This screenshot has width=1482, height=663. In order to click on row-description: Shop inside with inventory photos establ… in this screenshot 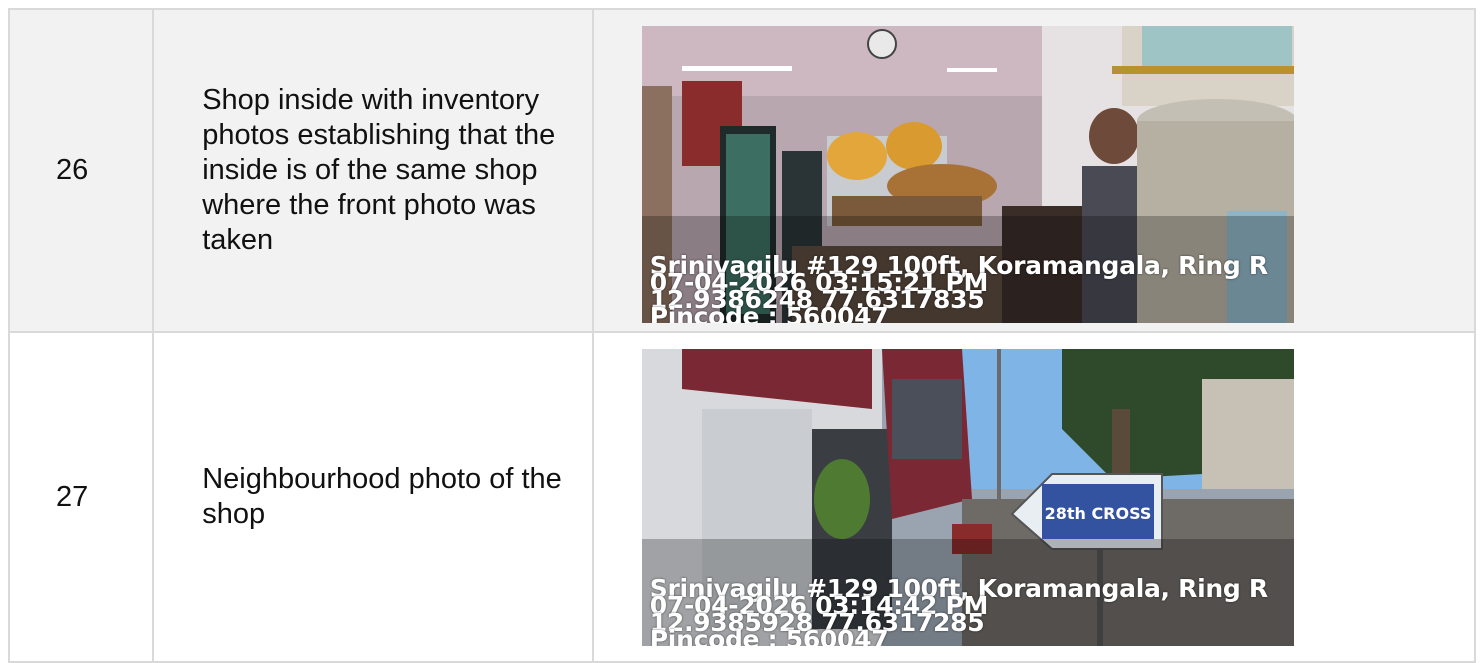, I will do `click(373, 170)`.